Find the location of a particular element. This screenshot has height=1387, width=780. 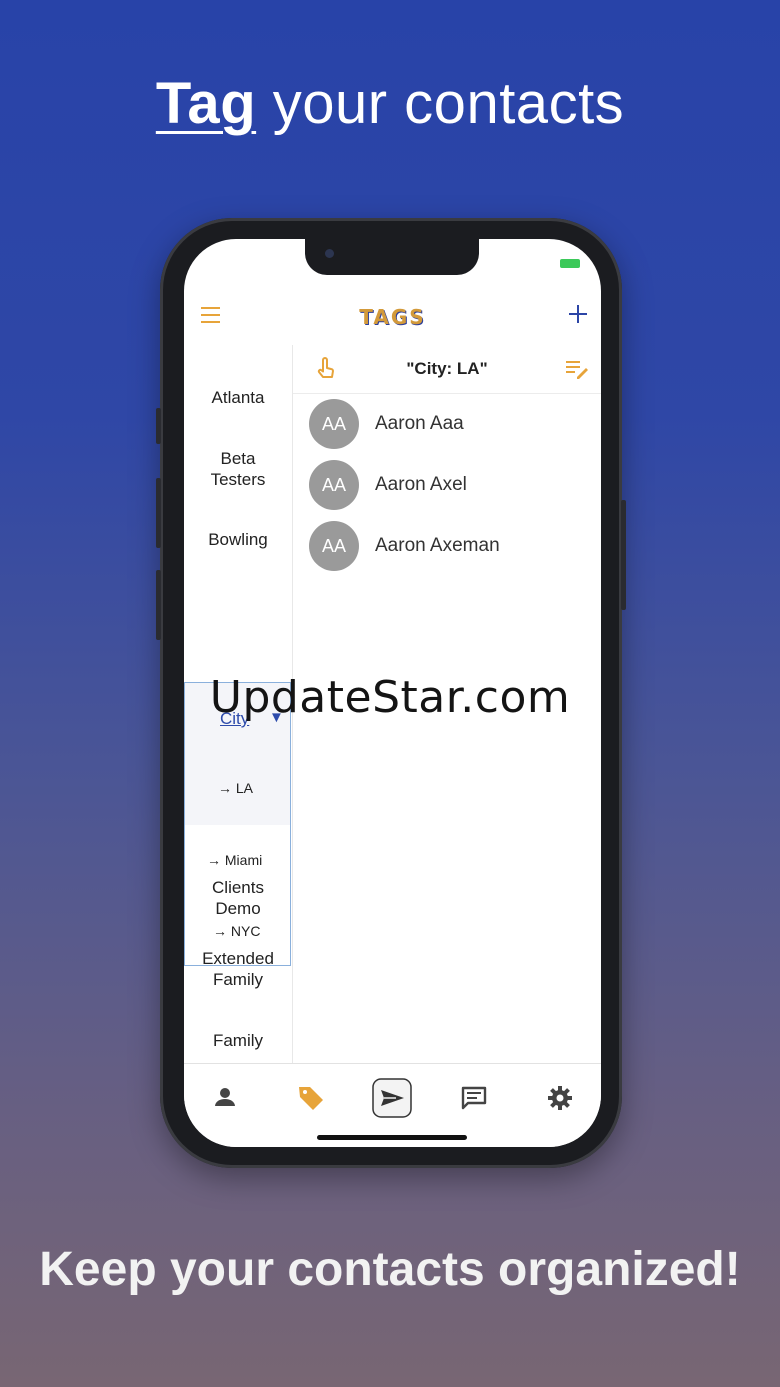

sub-item-la: → LA is located at coordinates (235, 788).